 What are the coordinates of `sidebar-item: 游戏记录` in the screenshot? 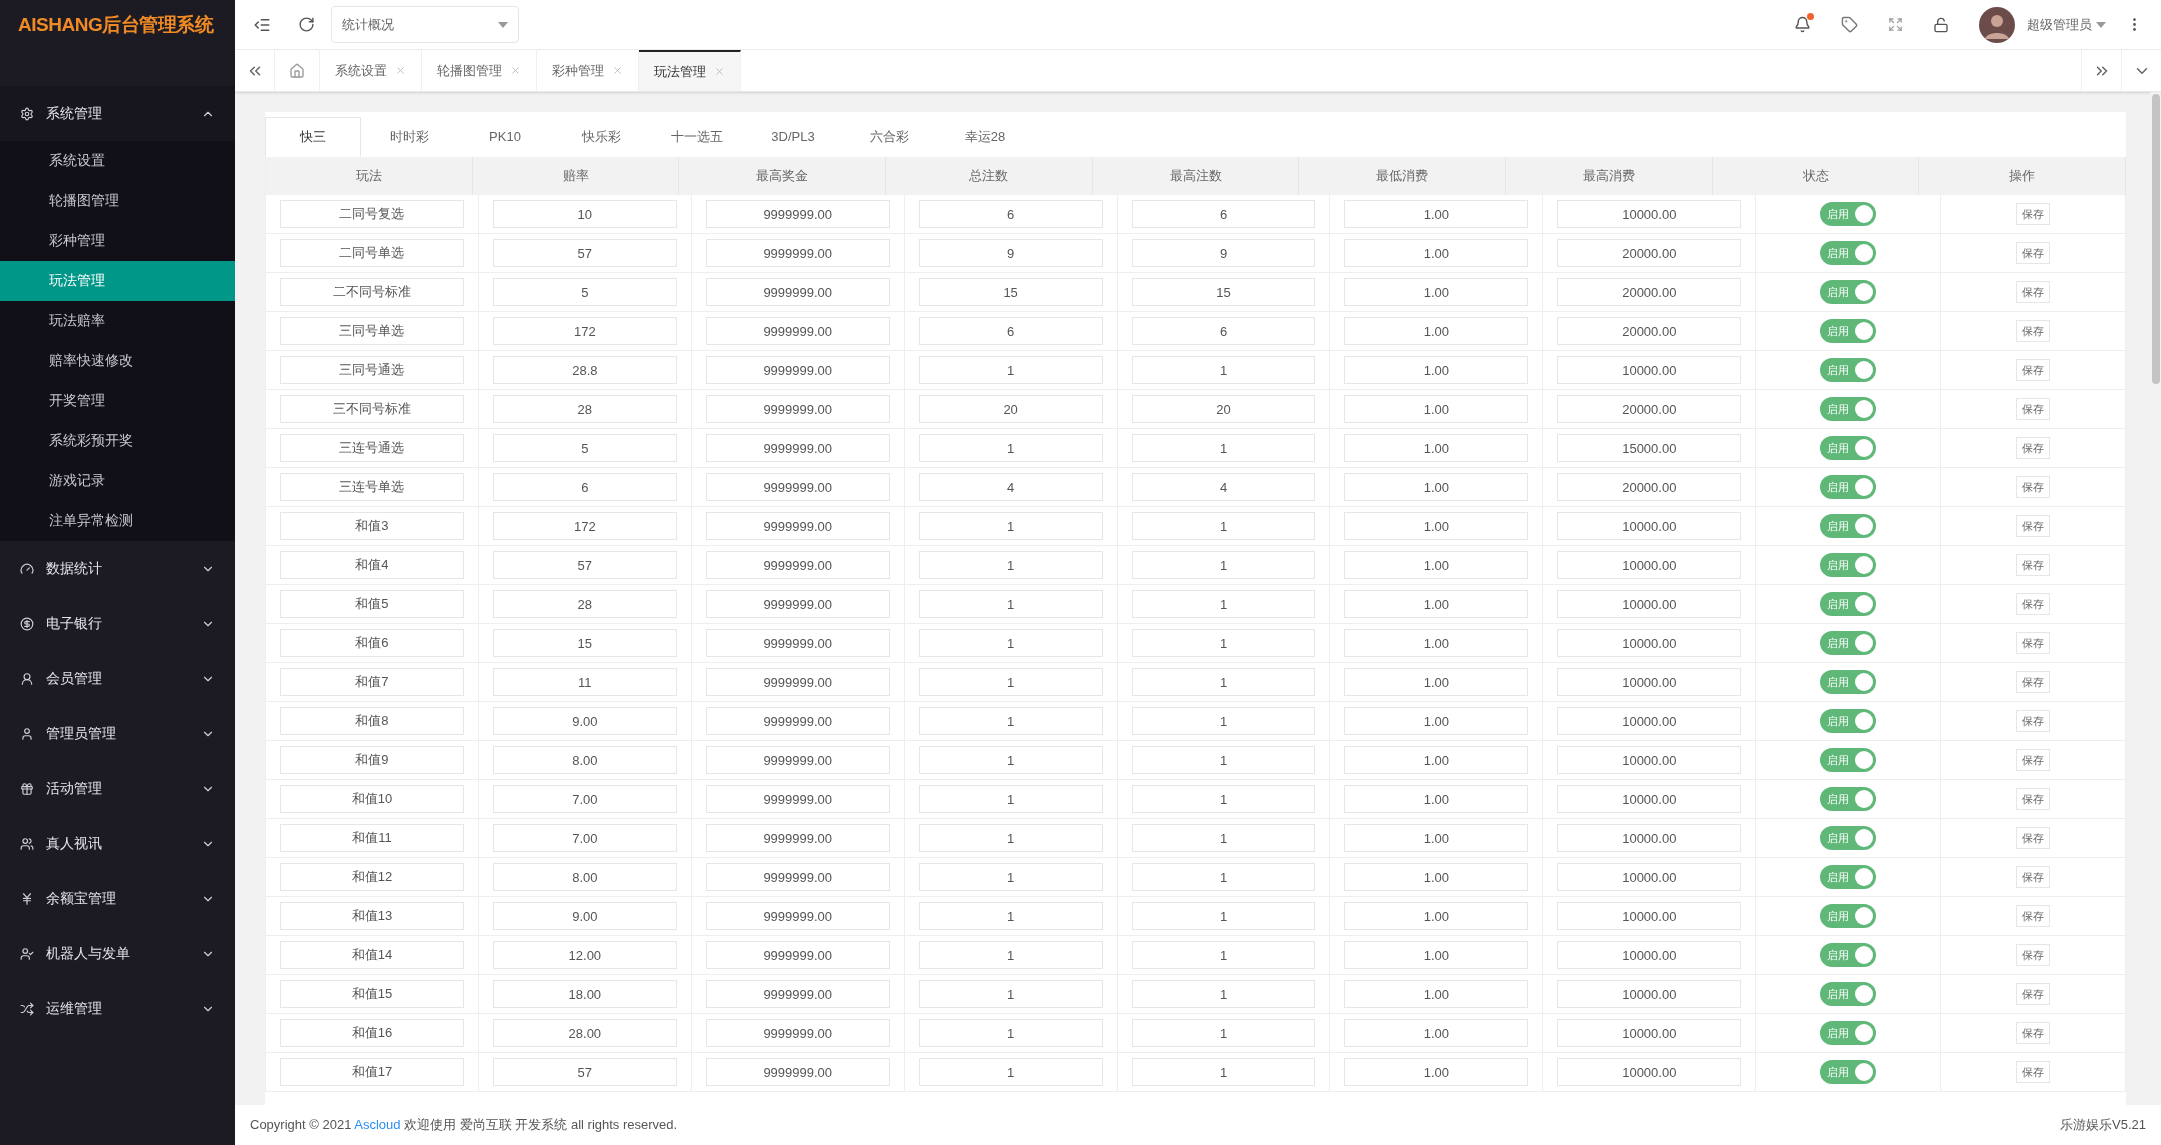 It's located at (117, 481).